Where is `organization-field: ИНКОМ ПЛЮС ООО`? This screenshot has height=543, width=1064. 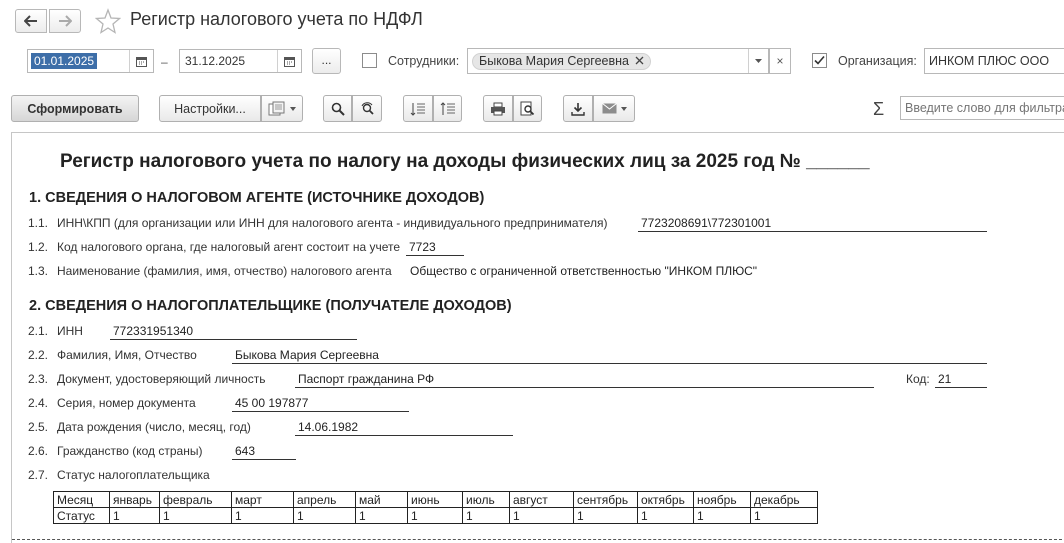
organization-field: ИНКОМ ПЛЮС ООО is located at coordinates (994, 61).